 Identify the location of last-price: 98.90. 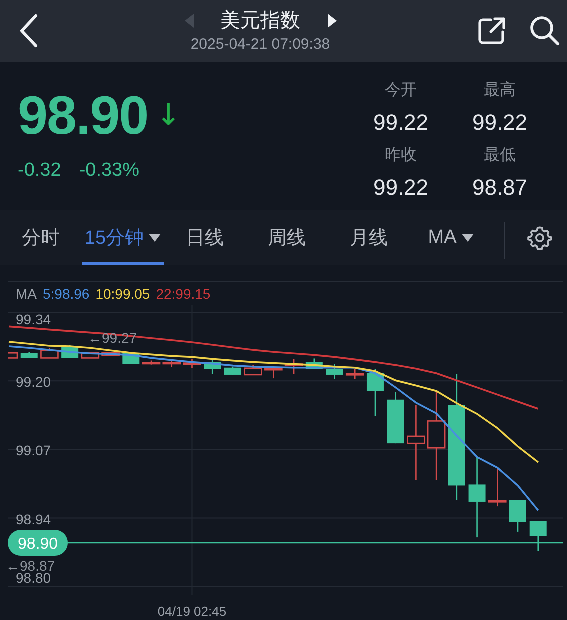
(83, 116).